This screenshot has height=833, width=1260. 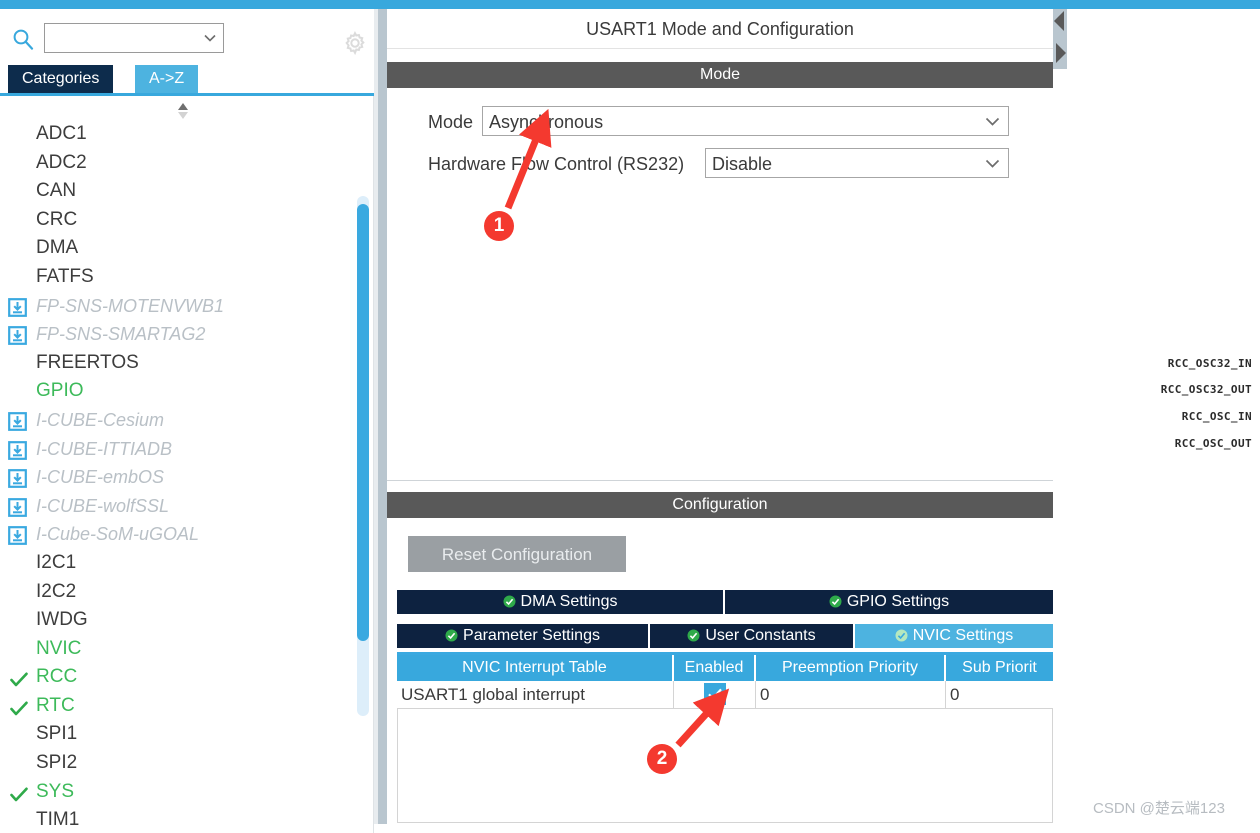 What do you see at coordinates (178, 677) in the screenshot?
I see `sidebar-item-rcc: RCC` at bounding box center [178, 677].